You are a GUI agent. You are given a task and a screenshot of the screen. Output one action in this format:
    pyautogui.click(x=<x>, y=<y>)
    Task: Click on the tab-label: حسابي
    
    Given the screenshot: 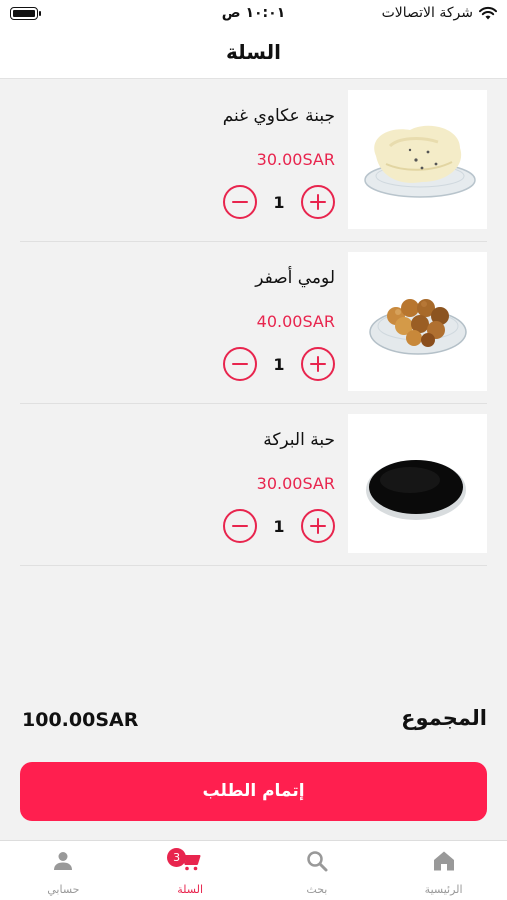 What is the action you would take?
    pyautogui.click(x=63, y=889)
    